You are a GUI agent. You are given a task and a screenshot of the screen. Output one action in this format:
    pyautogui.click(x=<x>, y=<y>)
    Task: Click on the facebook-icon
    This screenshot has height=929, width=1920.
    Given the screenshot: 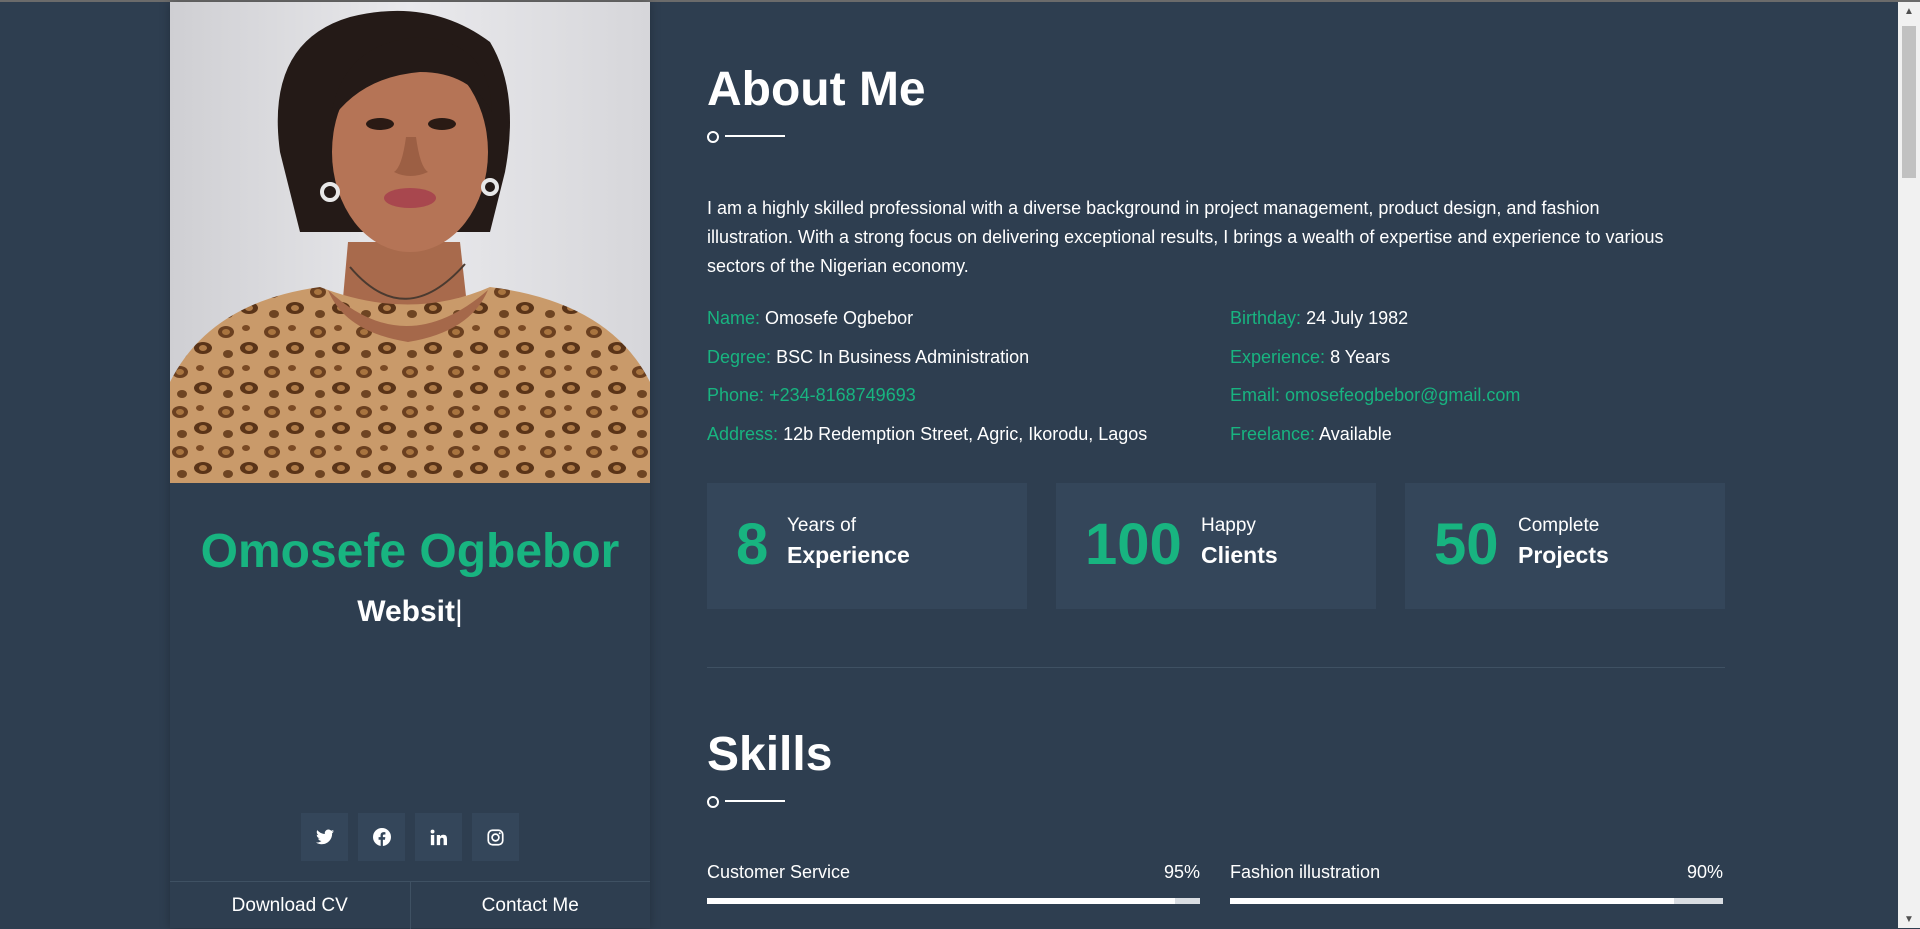 What is the action you would take?
    pyautogui.click(x=381, y=837)
    